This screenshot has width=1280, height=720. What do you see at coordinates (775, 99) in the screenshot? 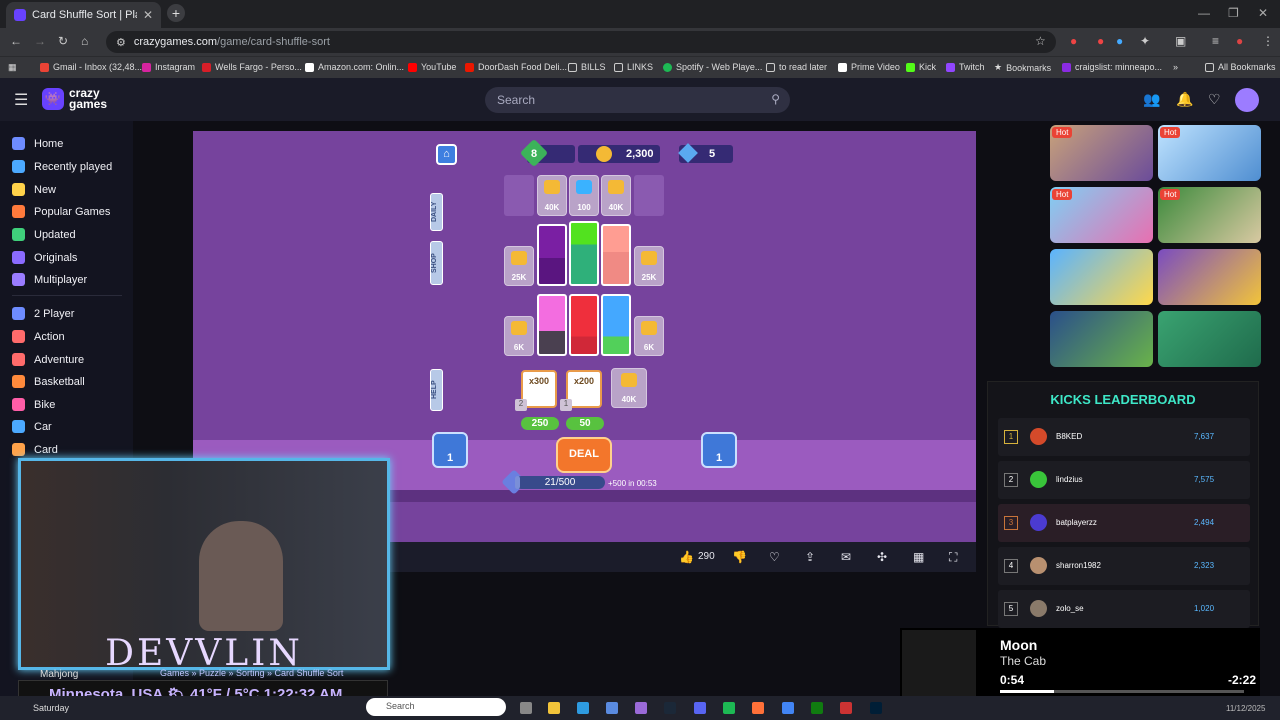
I see `search-icon: ⚲` at bounding box center [775, 99].